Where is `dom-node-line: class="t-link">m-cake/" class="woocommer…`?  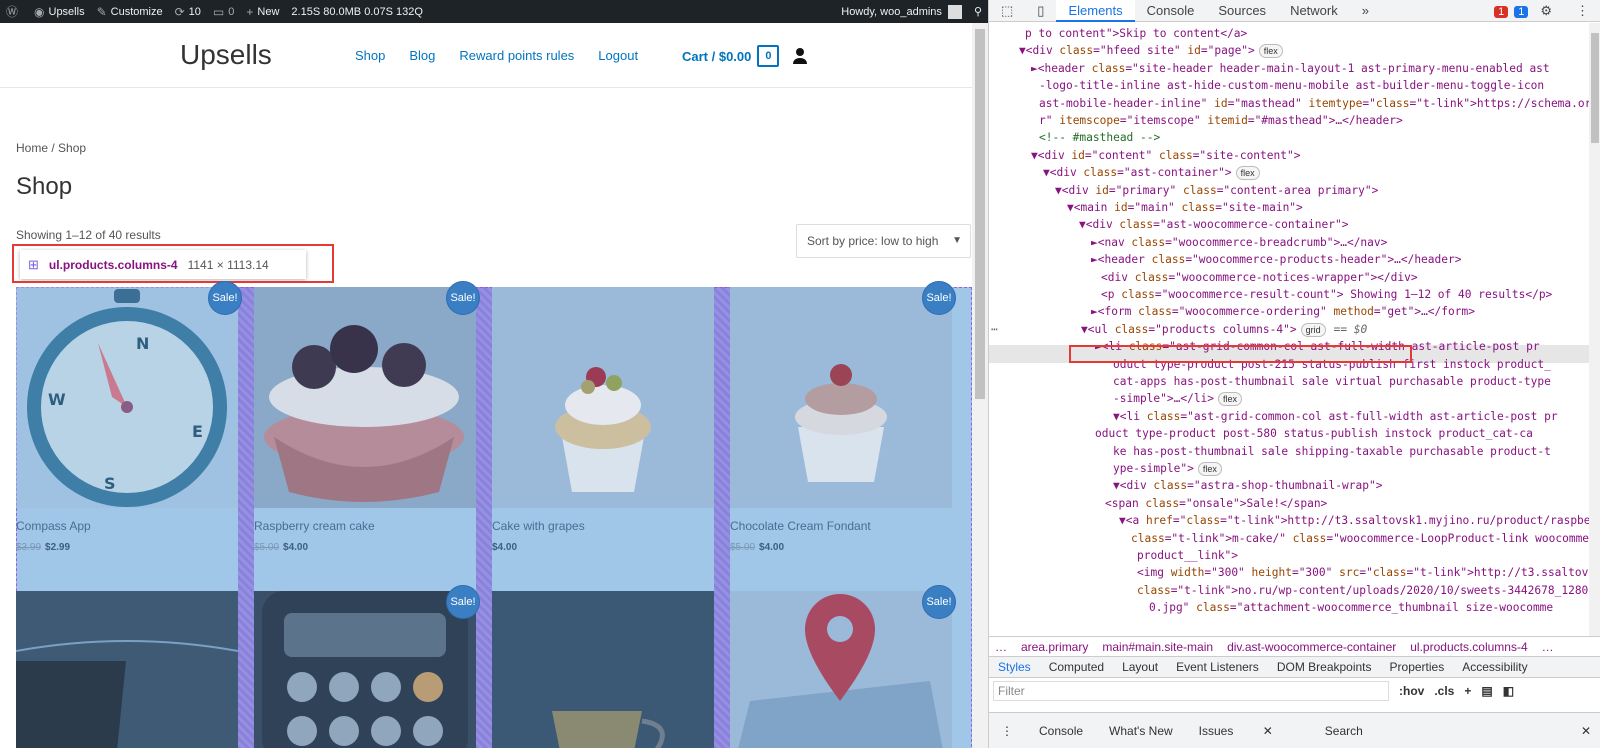 dom-node-line: class="t-link">m-cake/" class="woocommer… is located at coordinates (1360, 539).